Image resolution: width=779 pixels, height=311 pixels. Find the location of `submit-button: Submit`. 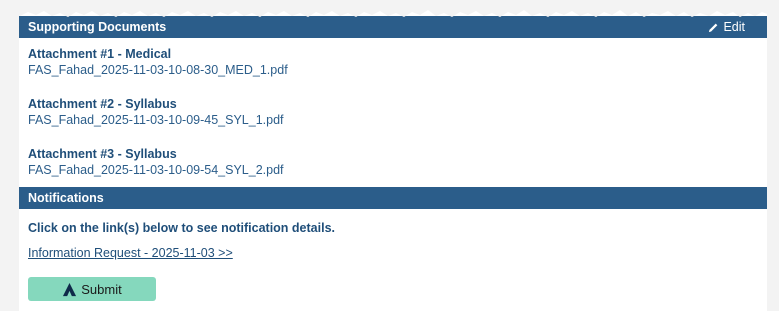

submit-button: Submit is located at coordinates (92, 289).